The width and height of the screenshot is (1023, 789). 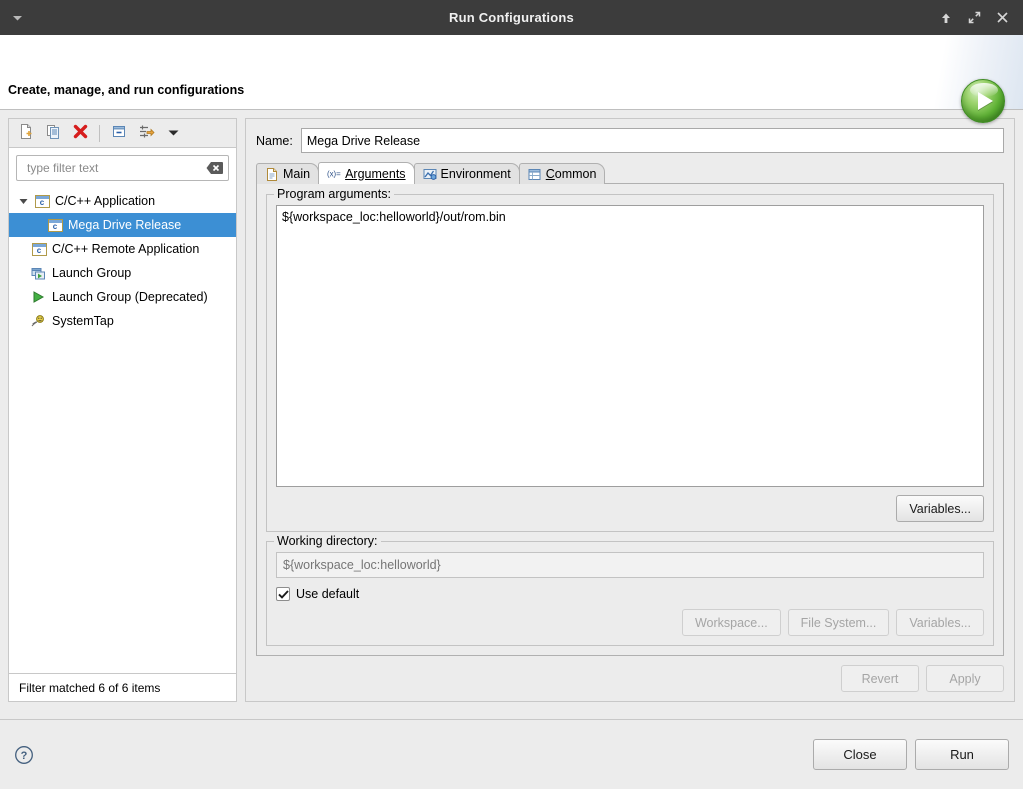 What do you see at coordinates (39, 273) in the screenshot?
I see `launch-group-icon` at bounding box center [39, 273].